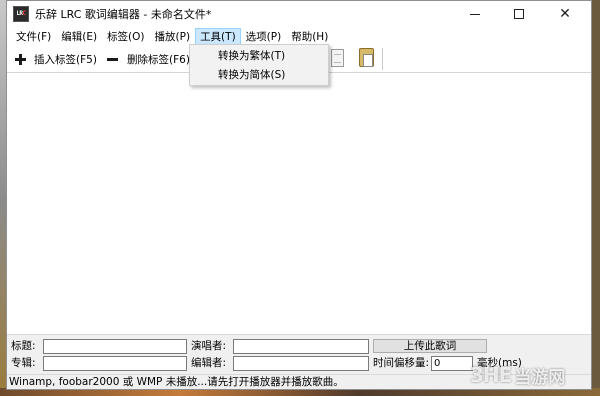 This screenshot has height=396, width=600. I want to click on convert-simplified-item: 转换为简体(S), so click(259, 75).